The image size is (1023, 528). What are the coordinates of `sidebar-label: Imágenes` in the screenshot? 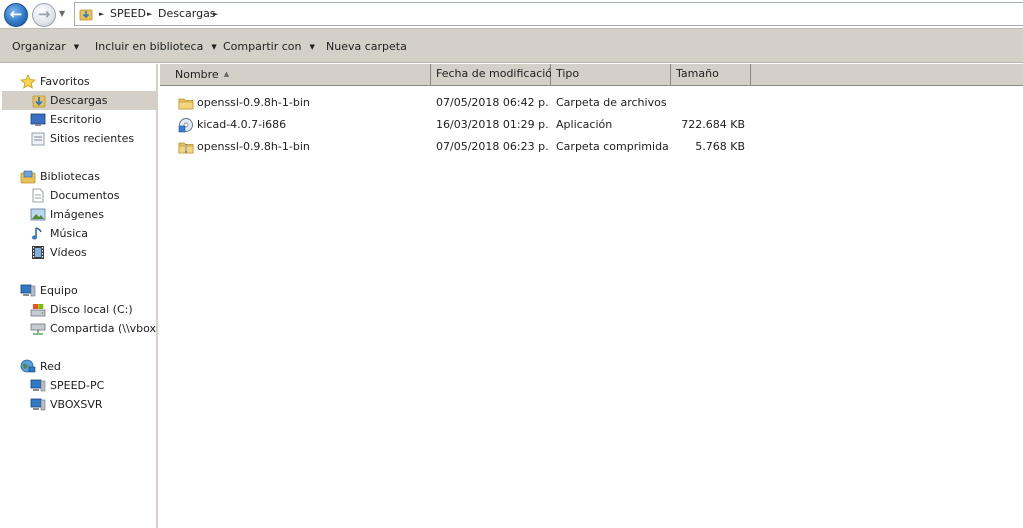 It's located at (77, 214).